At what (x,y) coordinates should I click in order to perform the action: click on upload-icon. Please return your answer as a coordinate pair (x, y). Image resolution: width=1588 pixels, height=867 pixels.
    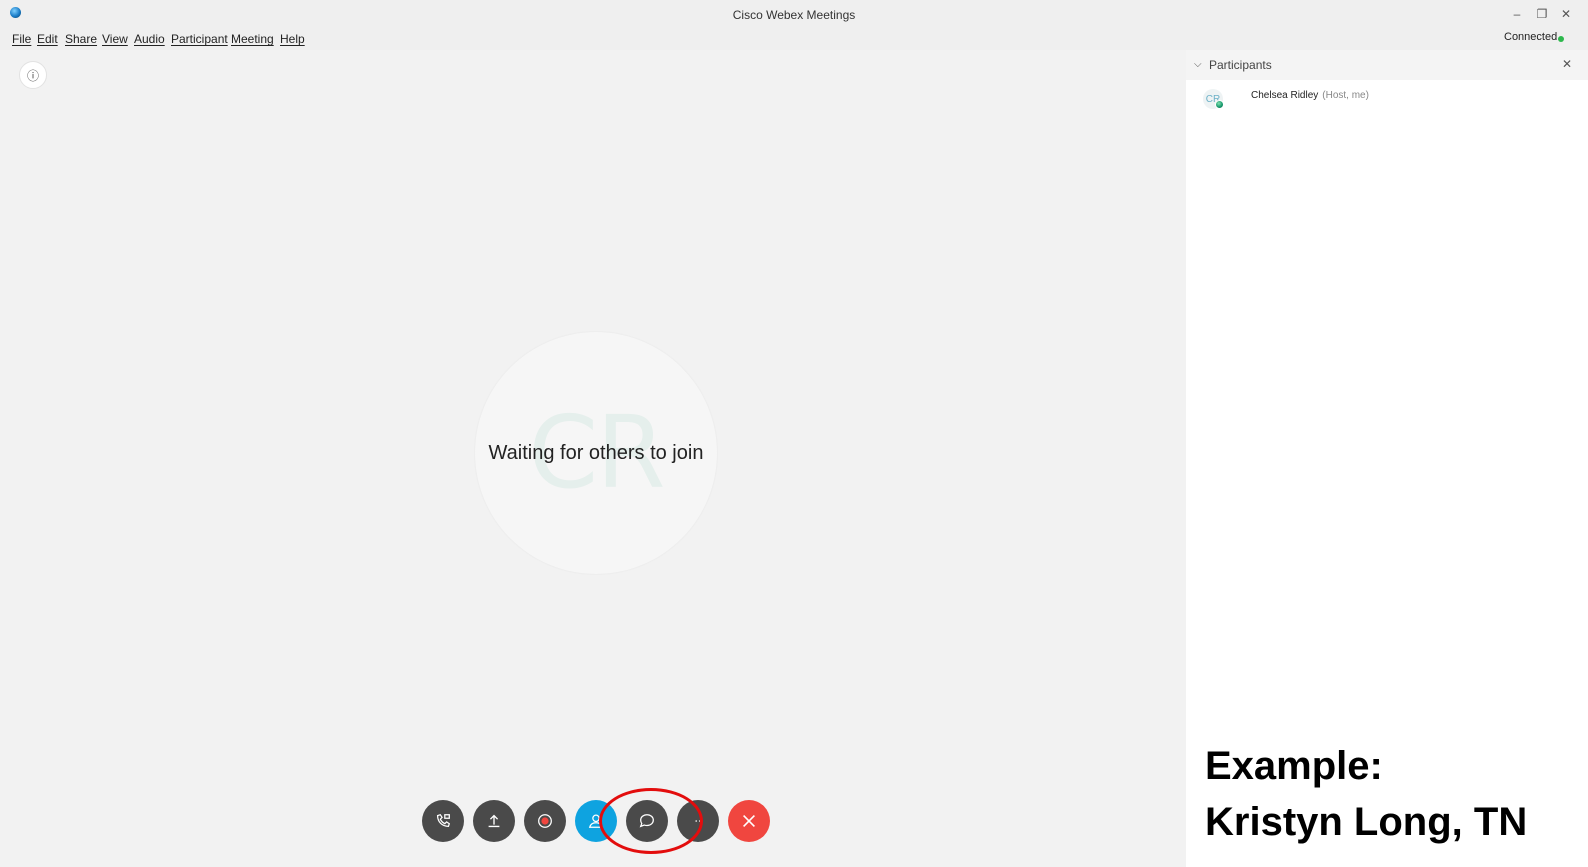
    Looking at the image, I should click on (494, 821).